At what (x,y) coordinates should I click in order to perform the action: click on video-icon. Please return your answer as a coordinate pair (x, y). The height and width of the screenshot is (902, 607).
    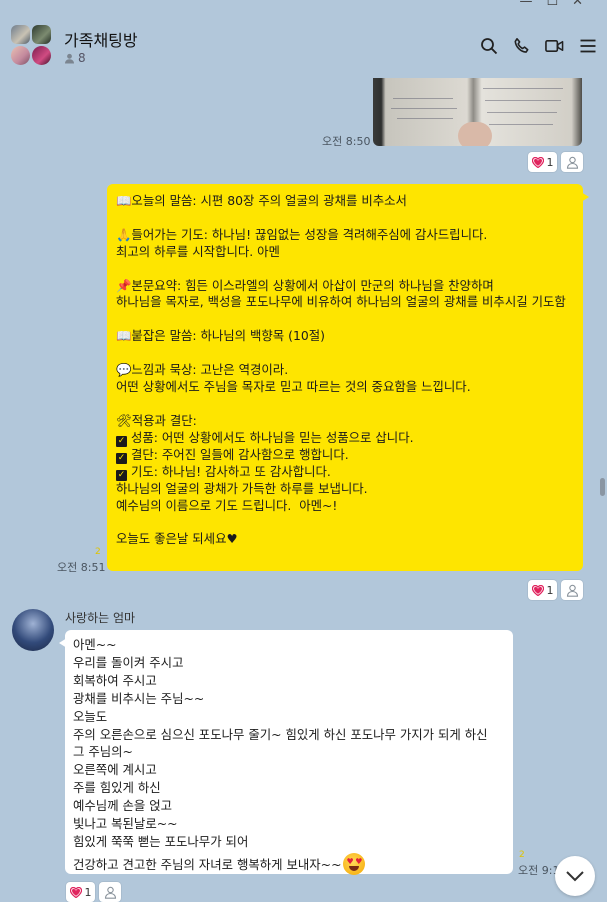
    Looking at the image, I should click on (554, 45).